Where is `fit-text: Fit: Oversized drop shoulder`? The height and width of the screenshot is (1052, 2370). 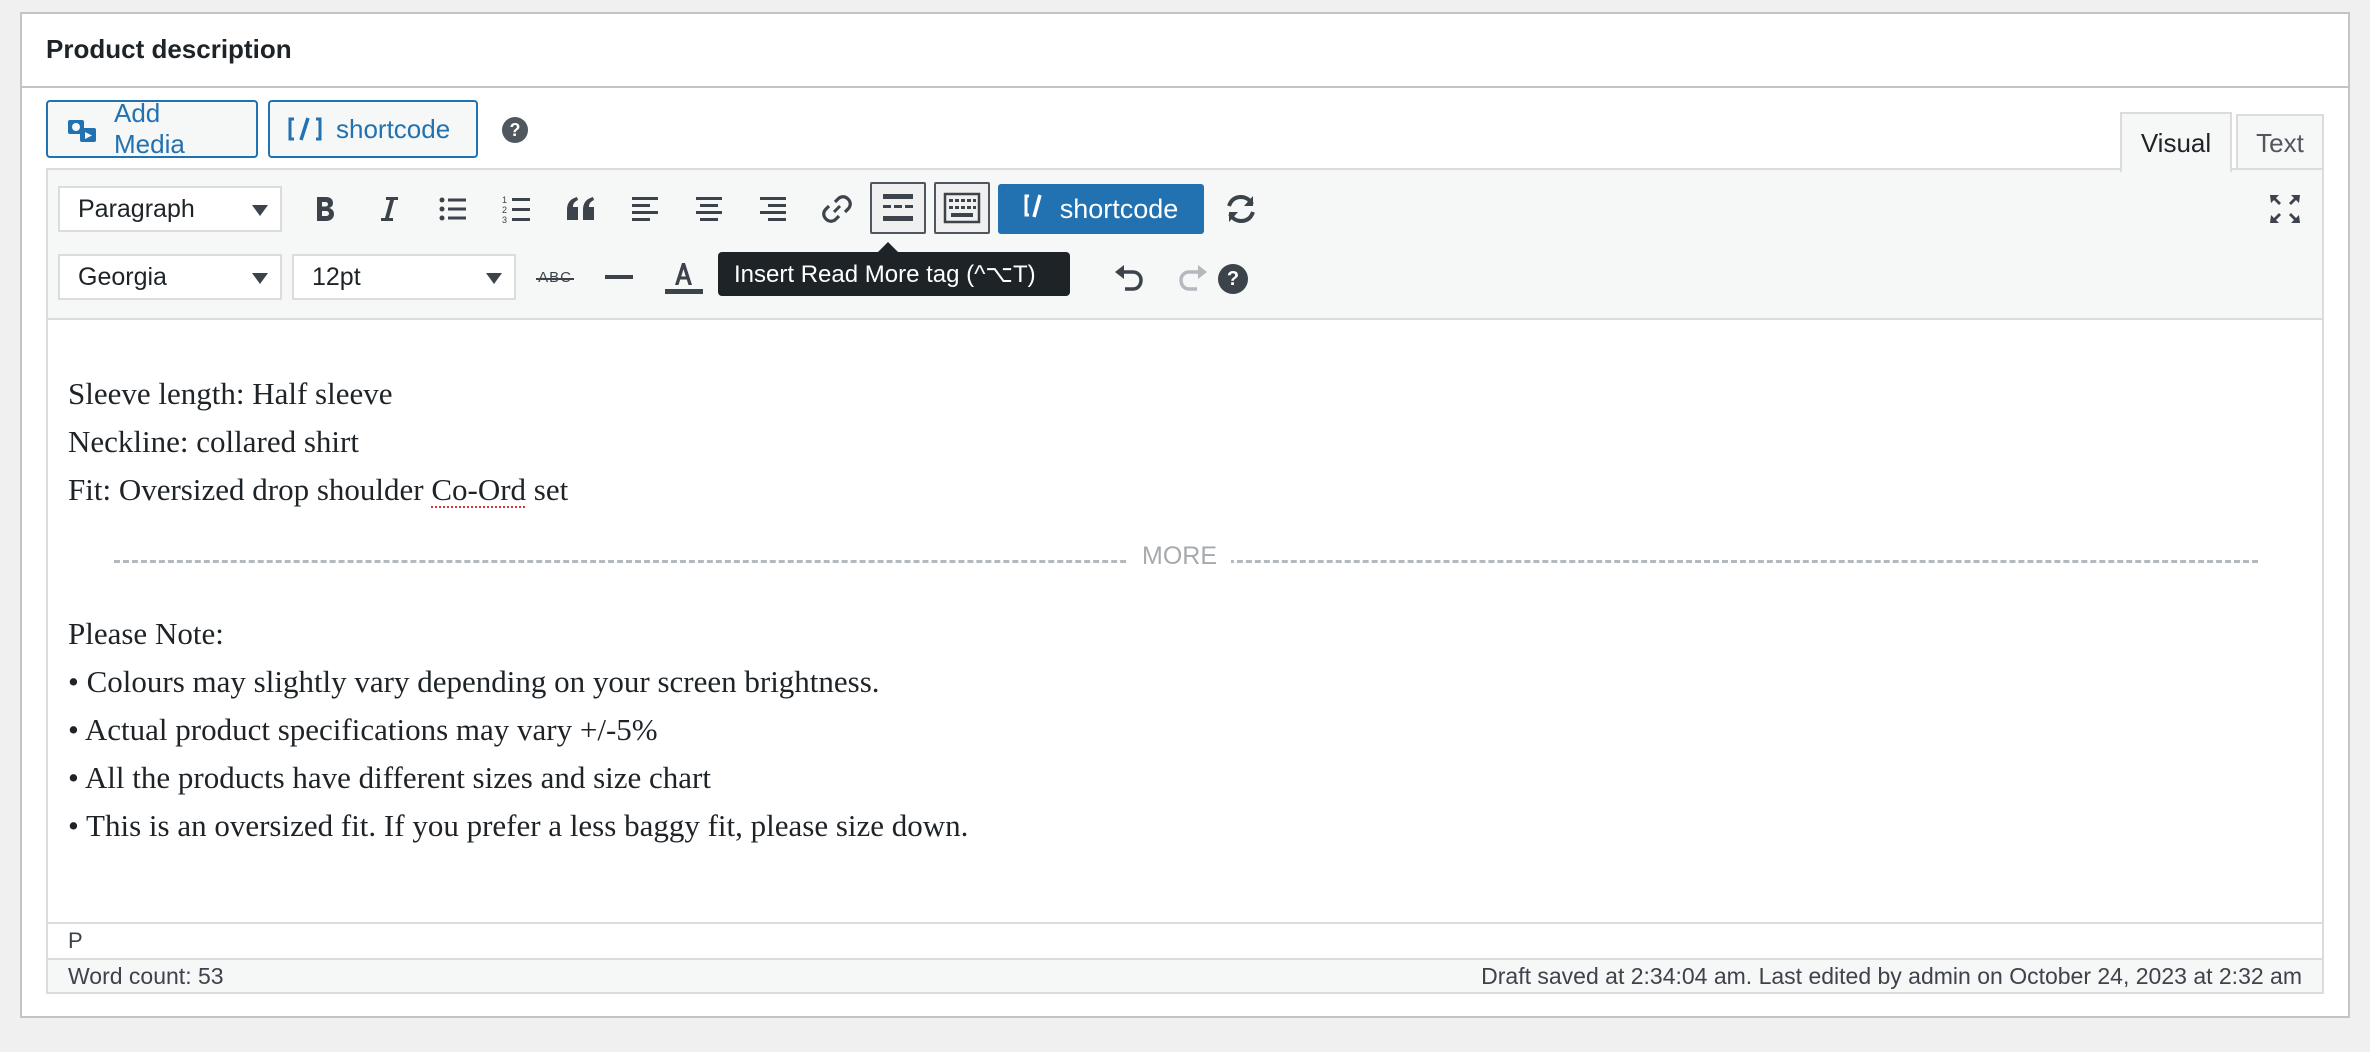
fit-text: Fit: Oversized drop shoulder is located at coordinates (250, 489).